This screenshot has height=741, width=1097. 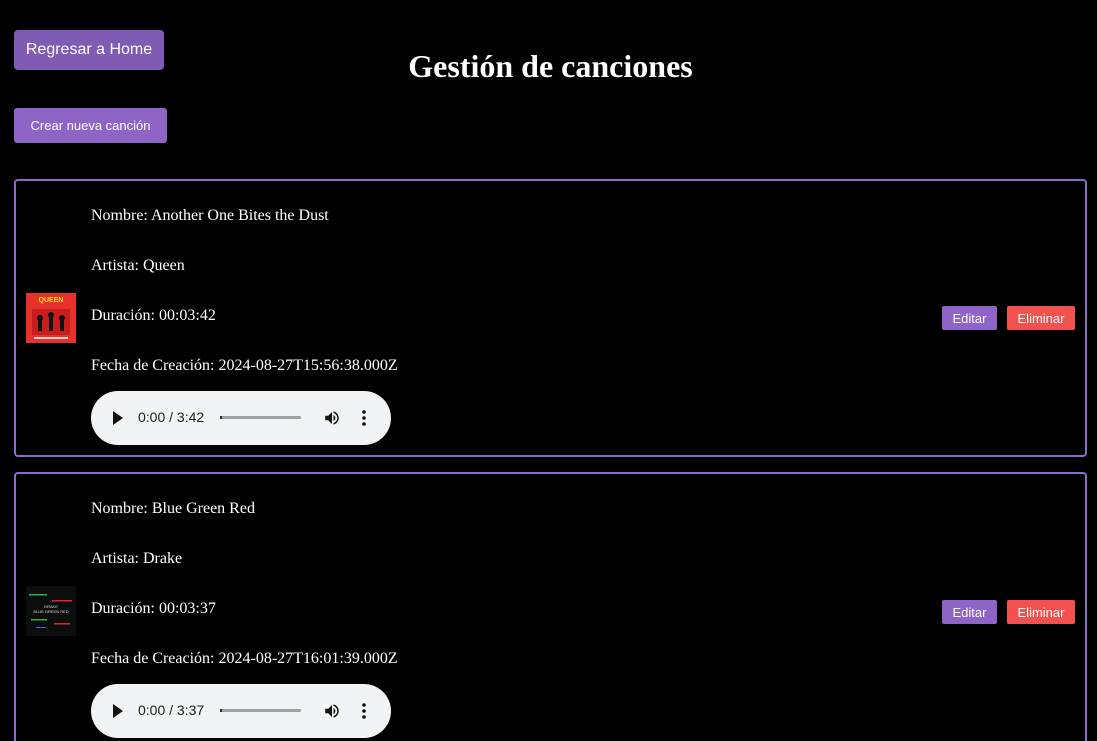 I want to click on album-cover-image: DRAKE BLUE GREEN RED, so click(x=51, y=611).